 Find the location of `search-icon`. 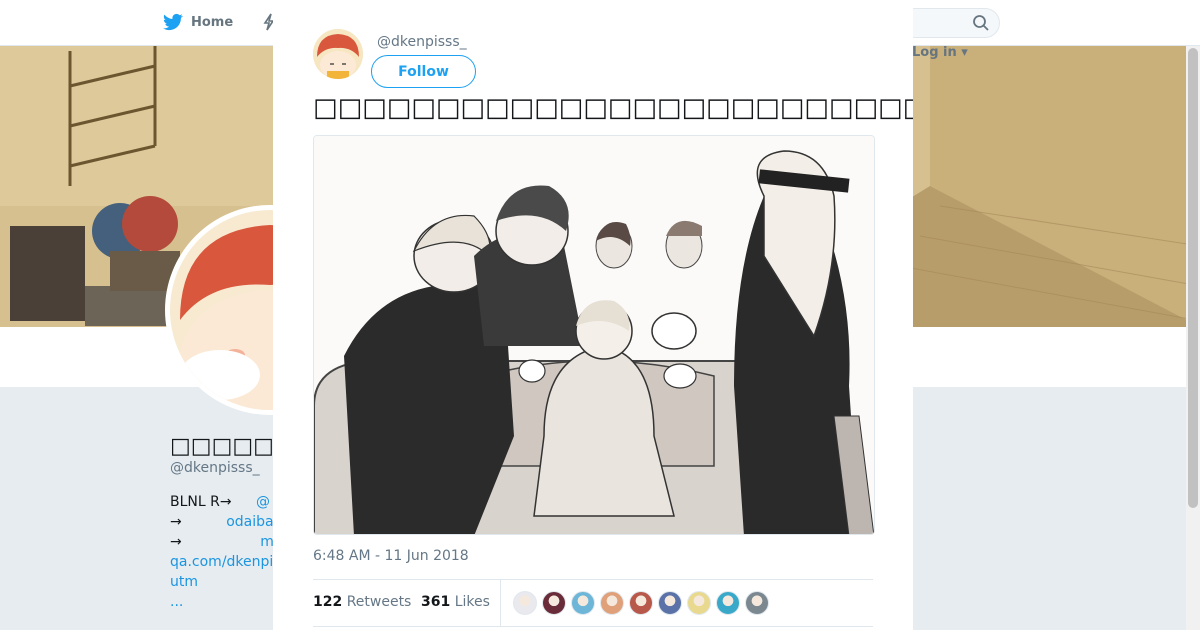

search-icon is located at coordinates (981, 23).